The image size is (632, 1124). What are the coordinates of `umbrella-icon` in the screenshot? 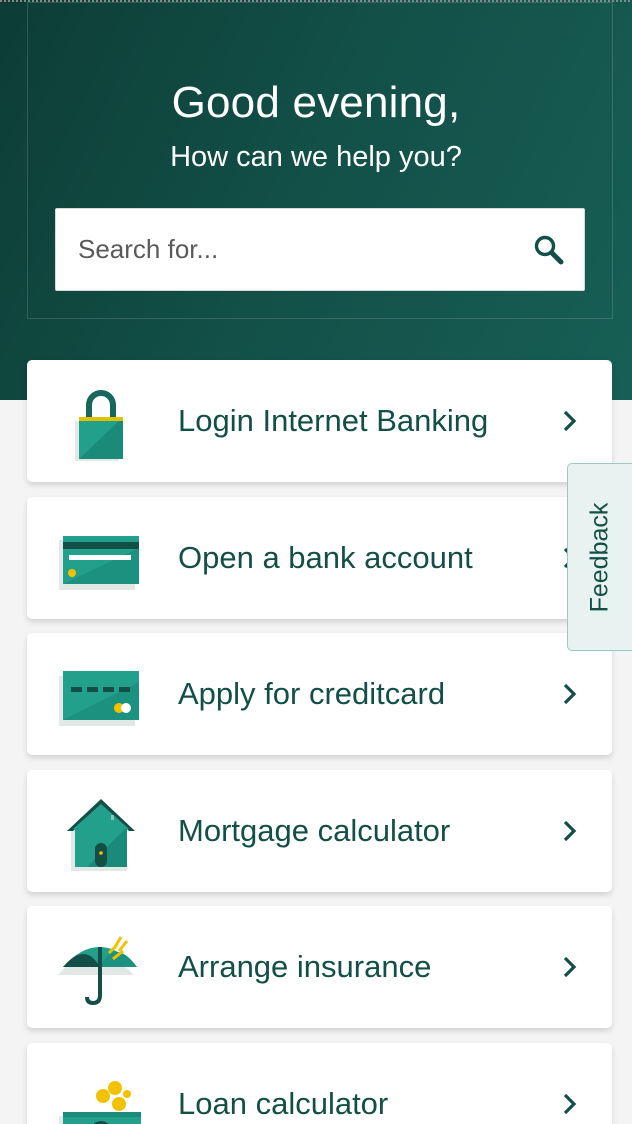 It's located at (97, 971).